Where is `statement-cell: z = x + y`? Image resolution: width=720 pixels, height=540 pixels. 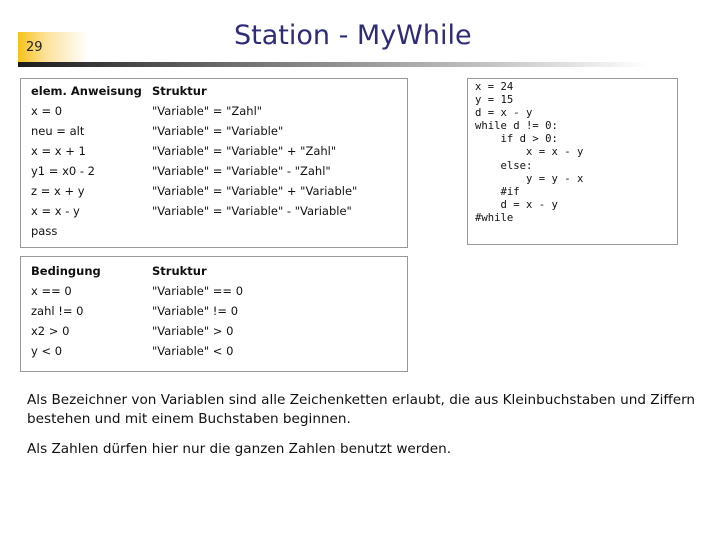
statement-cell: z = x + y is located at coordinates (58, 191).